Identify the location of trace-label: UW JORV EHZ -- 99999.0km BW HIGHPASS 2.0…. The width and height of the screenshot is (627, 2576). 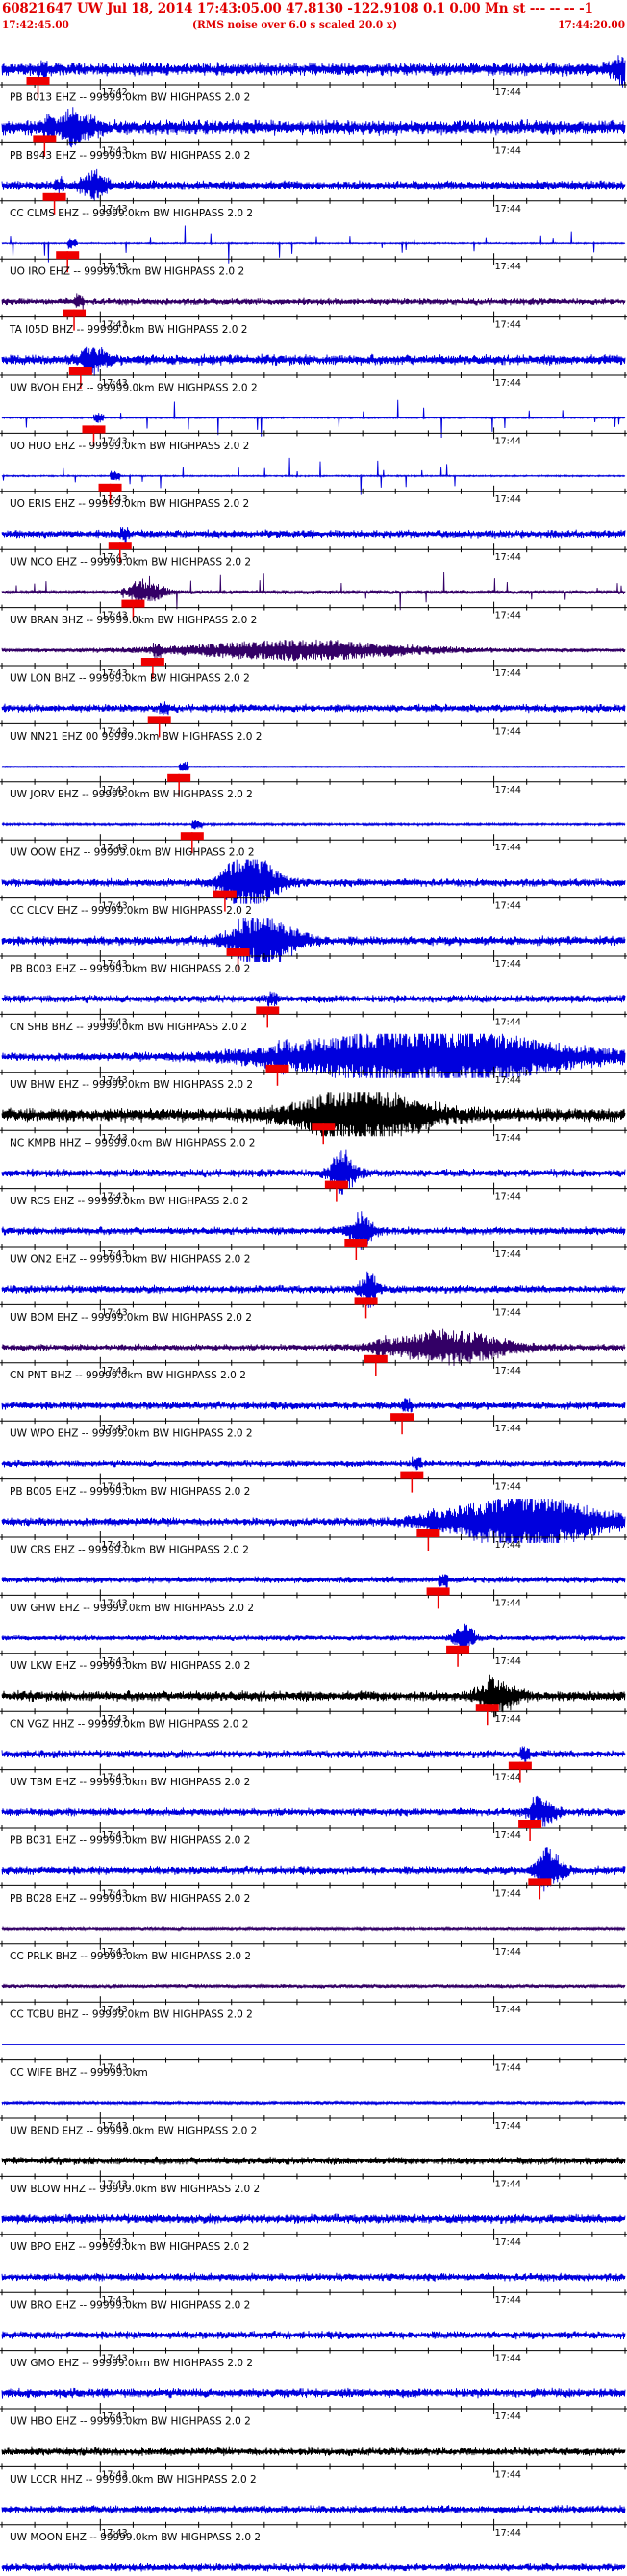
(131, 794).